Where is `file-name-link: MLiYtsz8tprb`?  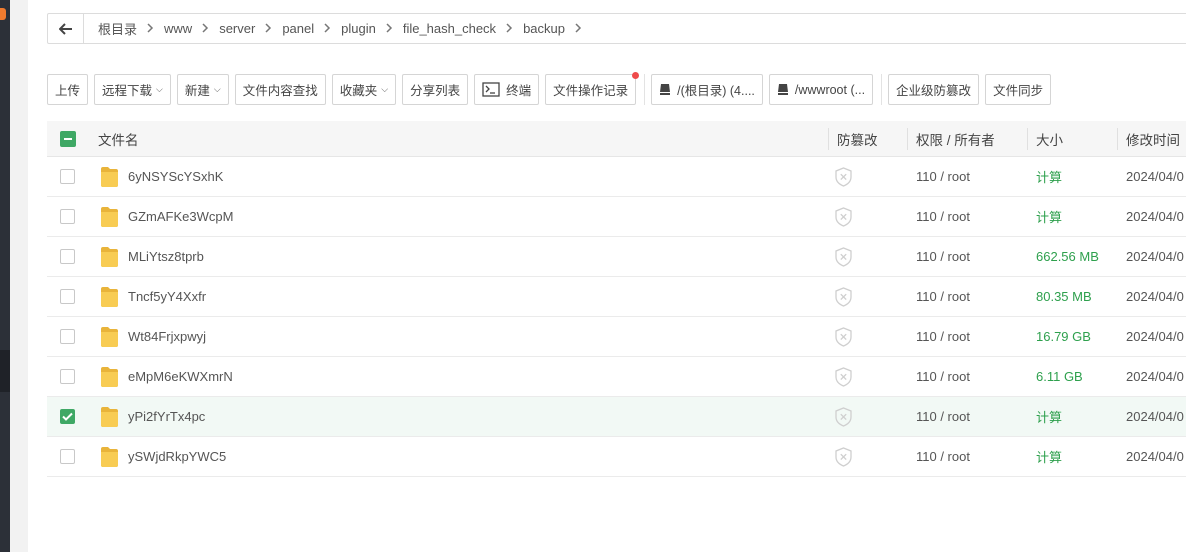 file-name-link: MLiYtsz8tprb is located at coordinates (166, 256).